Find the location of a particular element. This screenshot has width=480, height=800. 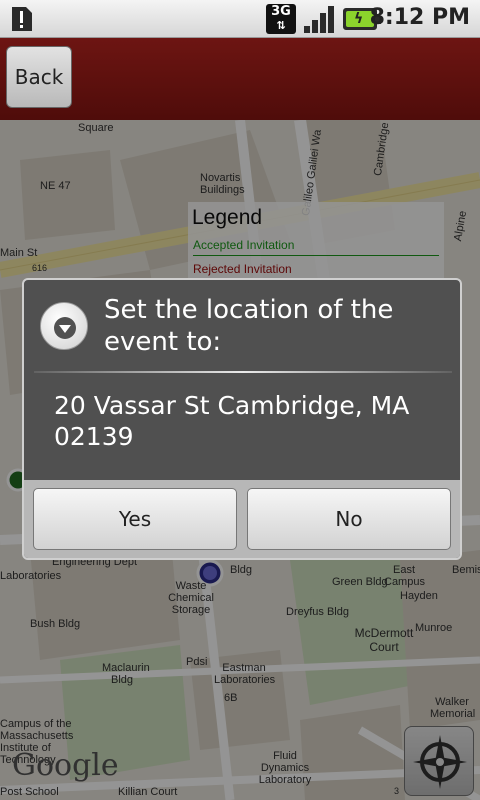

dialog-message: 20 Vassar St Cambridge, MA 02139 is located at coordinates (232, 421).